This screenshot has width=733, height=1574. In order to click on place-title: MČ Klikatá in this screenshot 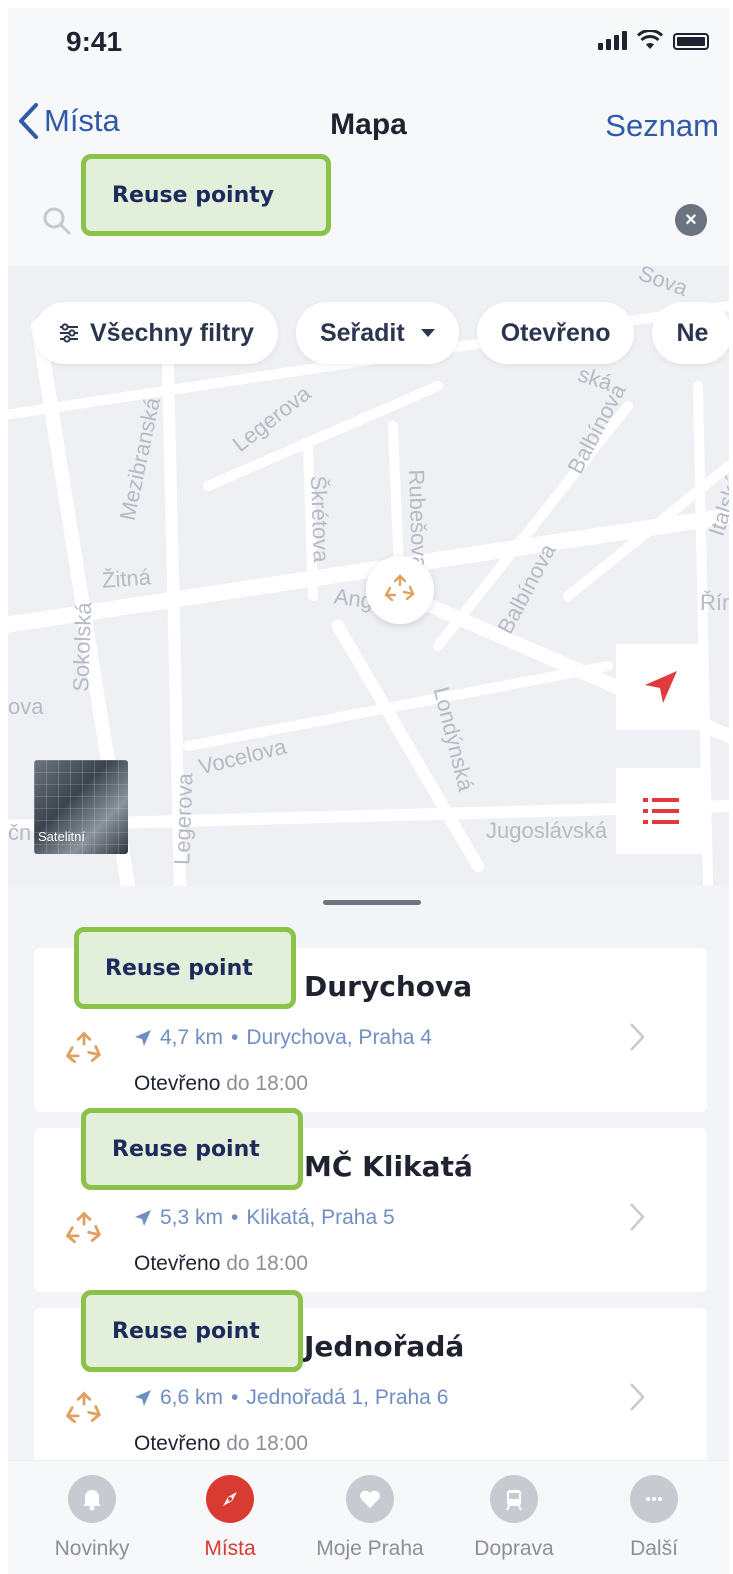, I will do `click(388, 1166)`.